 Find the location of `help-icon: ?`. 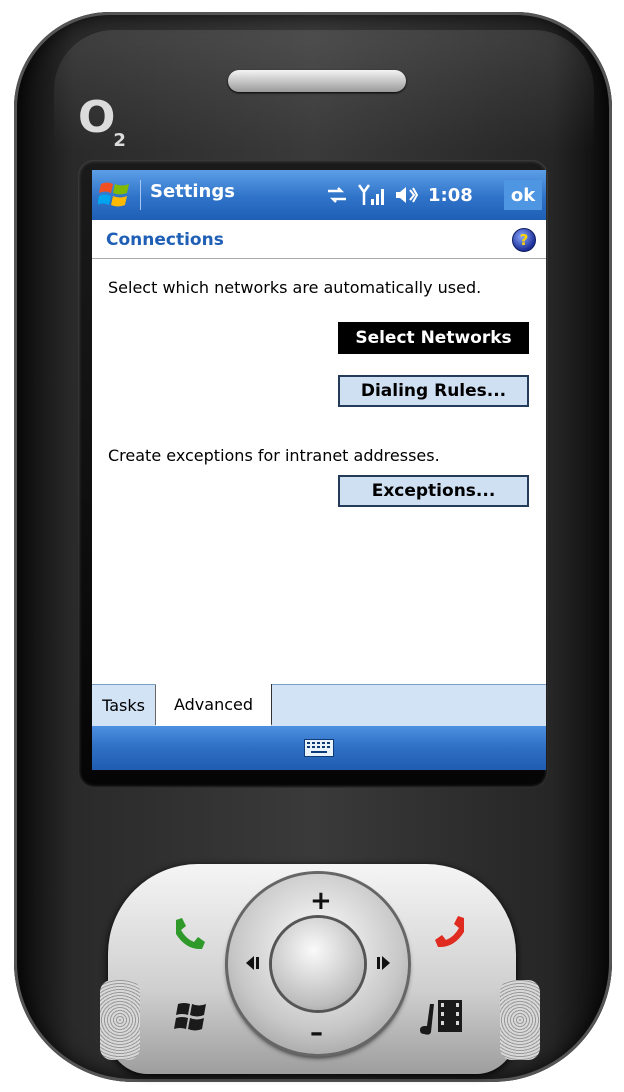

help-icon: ? is located at coordinates (524, 240).